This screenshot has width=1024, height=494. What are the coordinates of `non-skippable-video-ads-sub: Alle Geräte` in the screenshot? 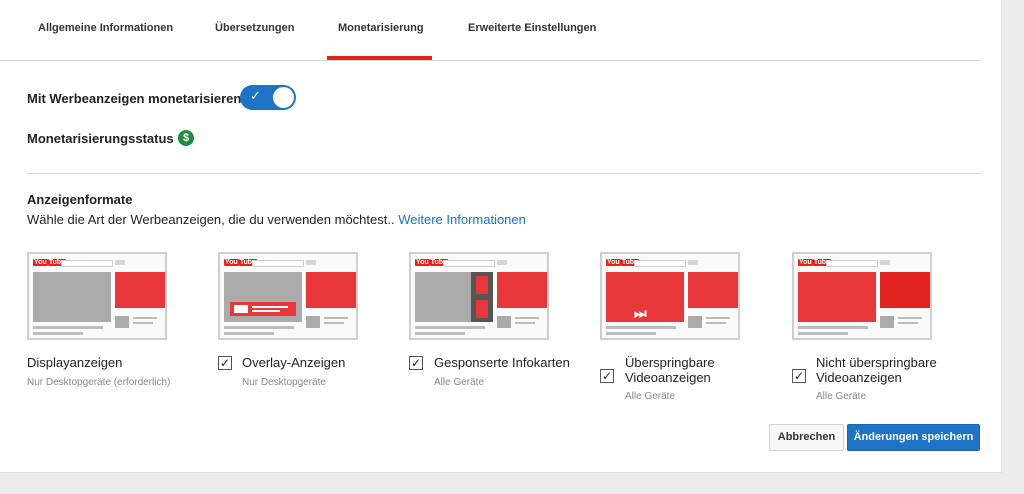 It's located at (841, 396).